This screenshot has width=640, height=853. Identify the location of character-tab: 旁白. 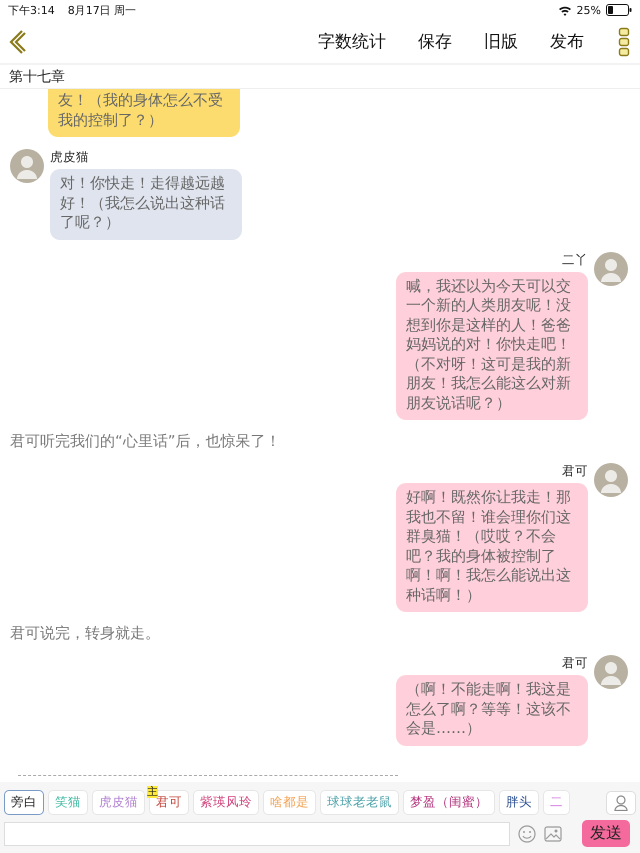
(24, 802).